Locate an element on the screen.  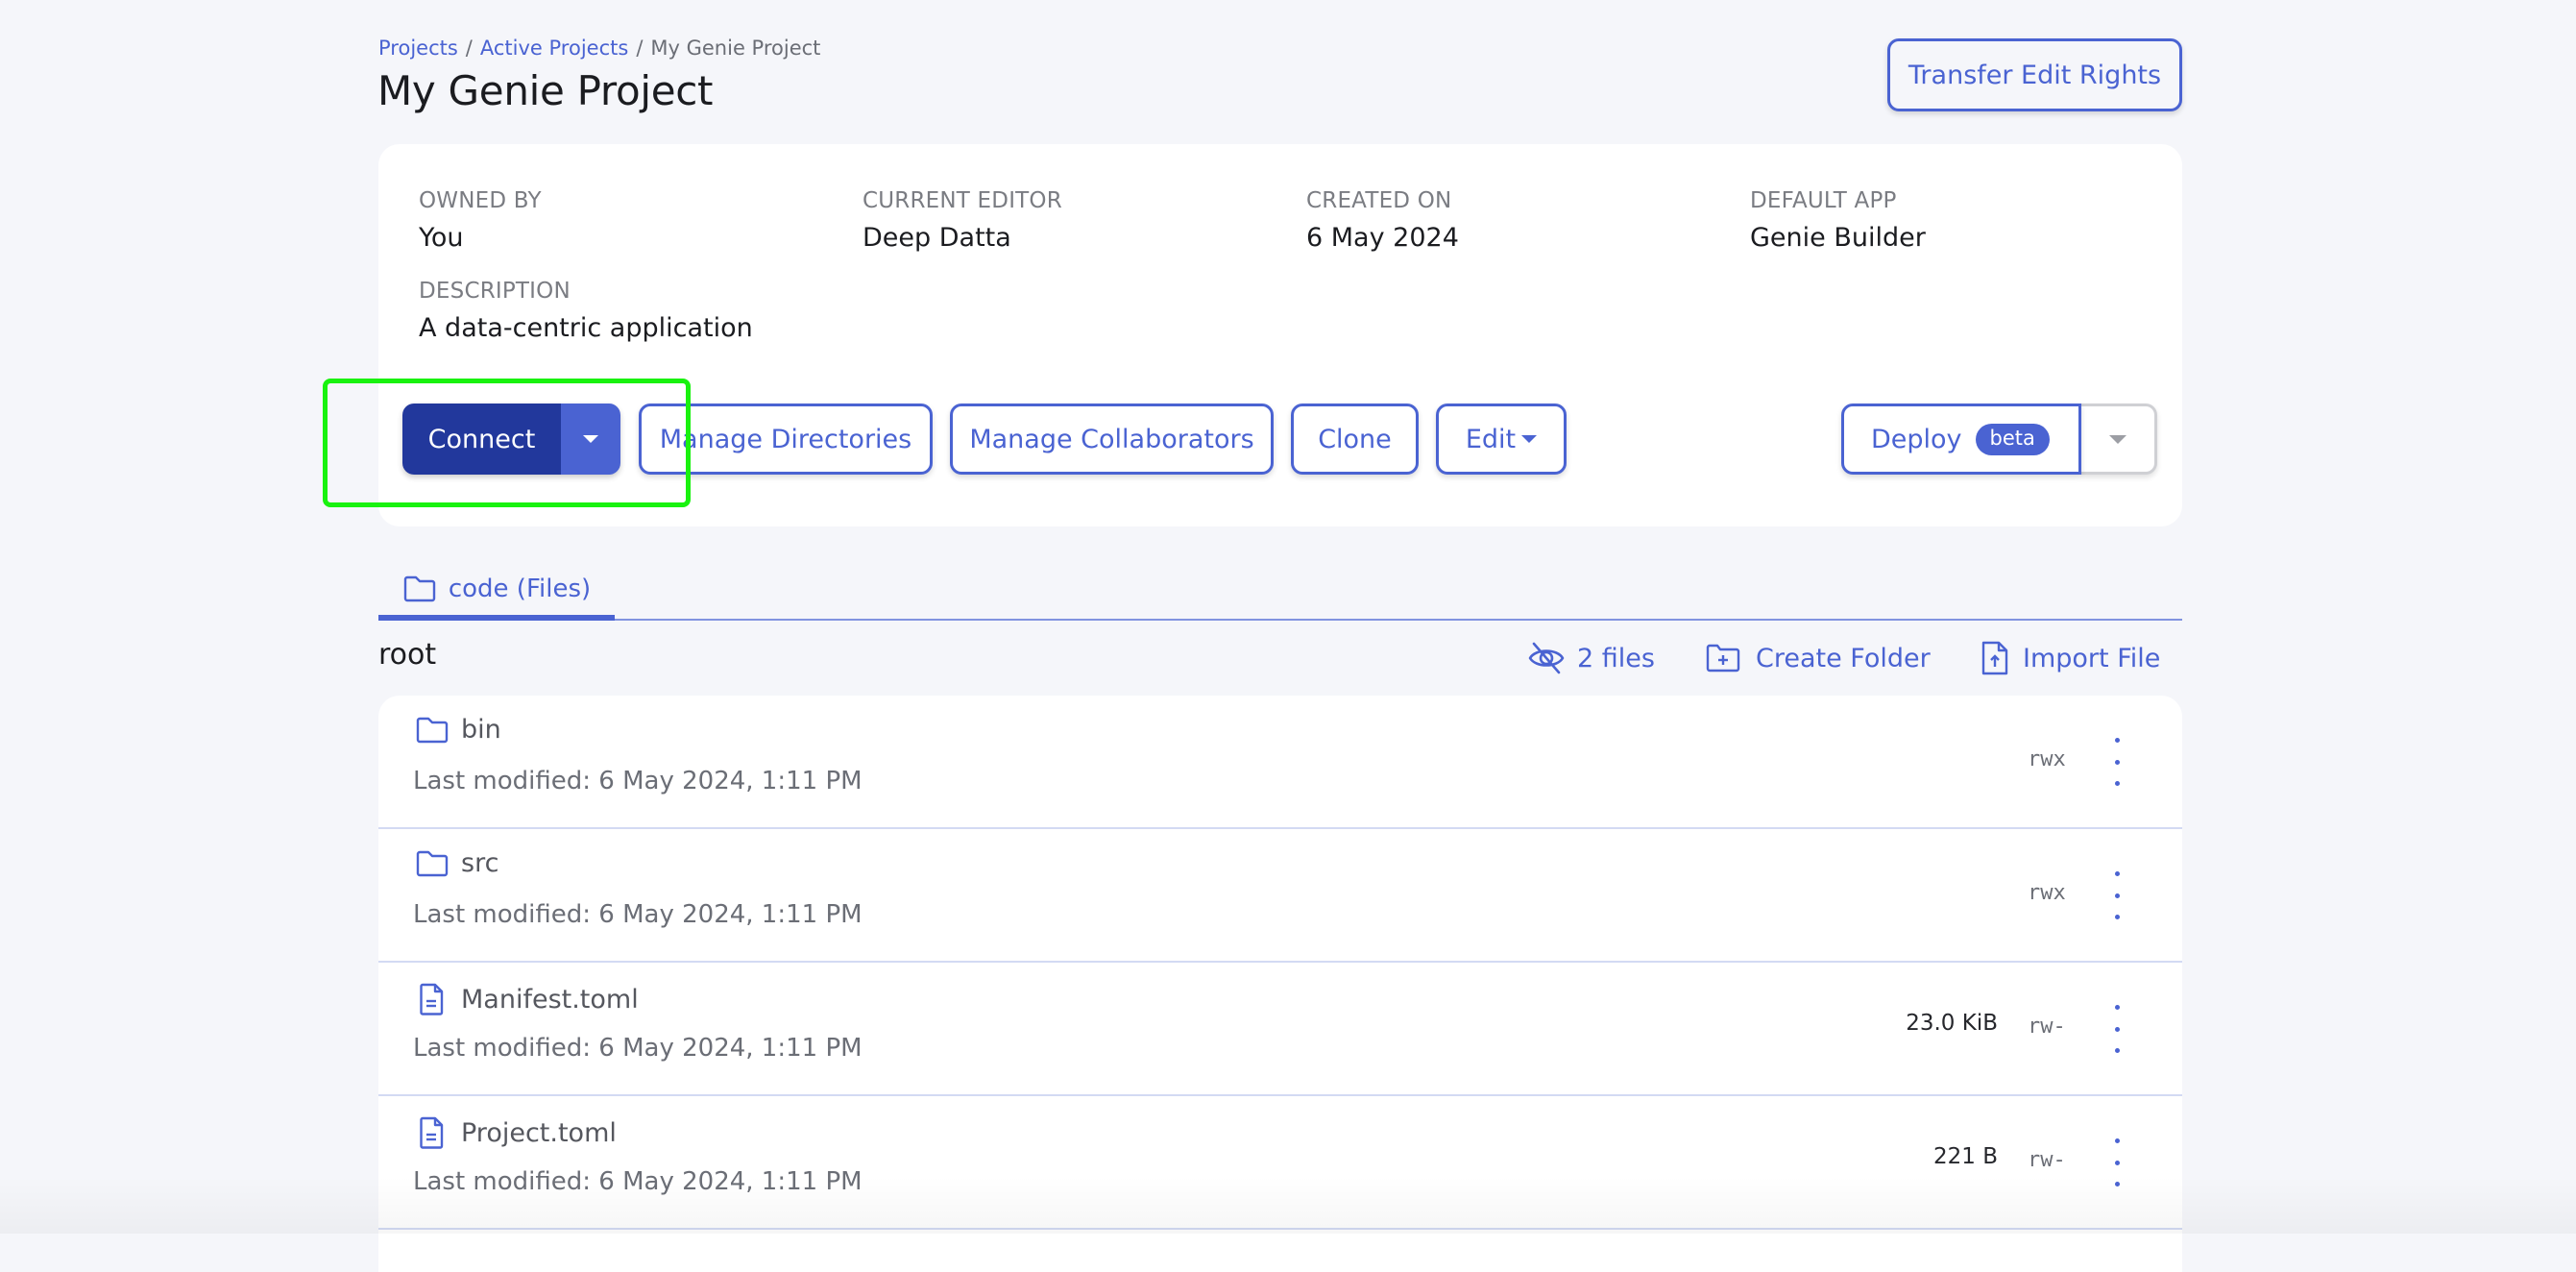
deploy-split-button: Deploy beta is located at coordinates (1999, 439).